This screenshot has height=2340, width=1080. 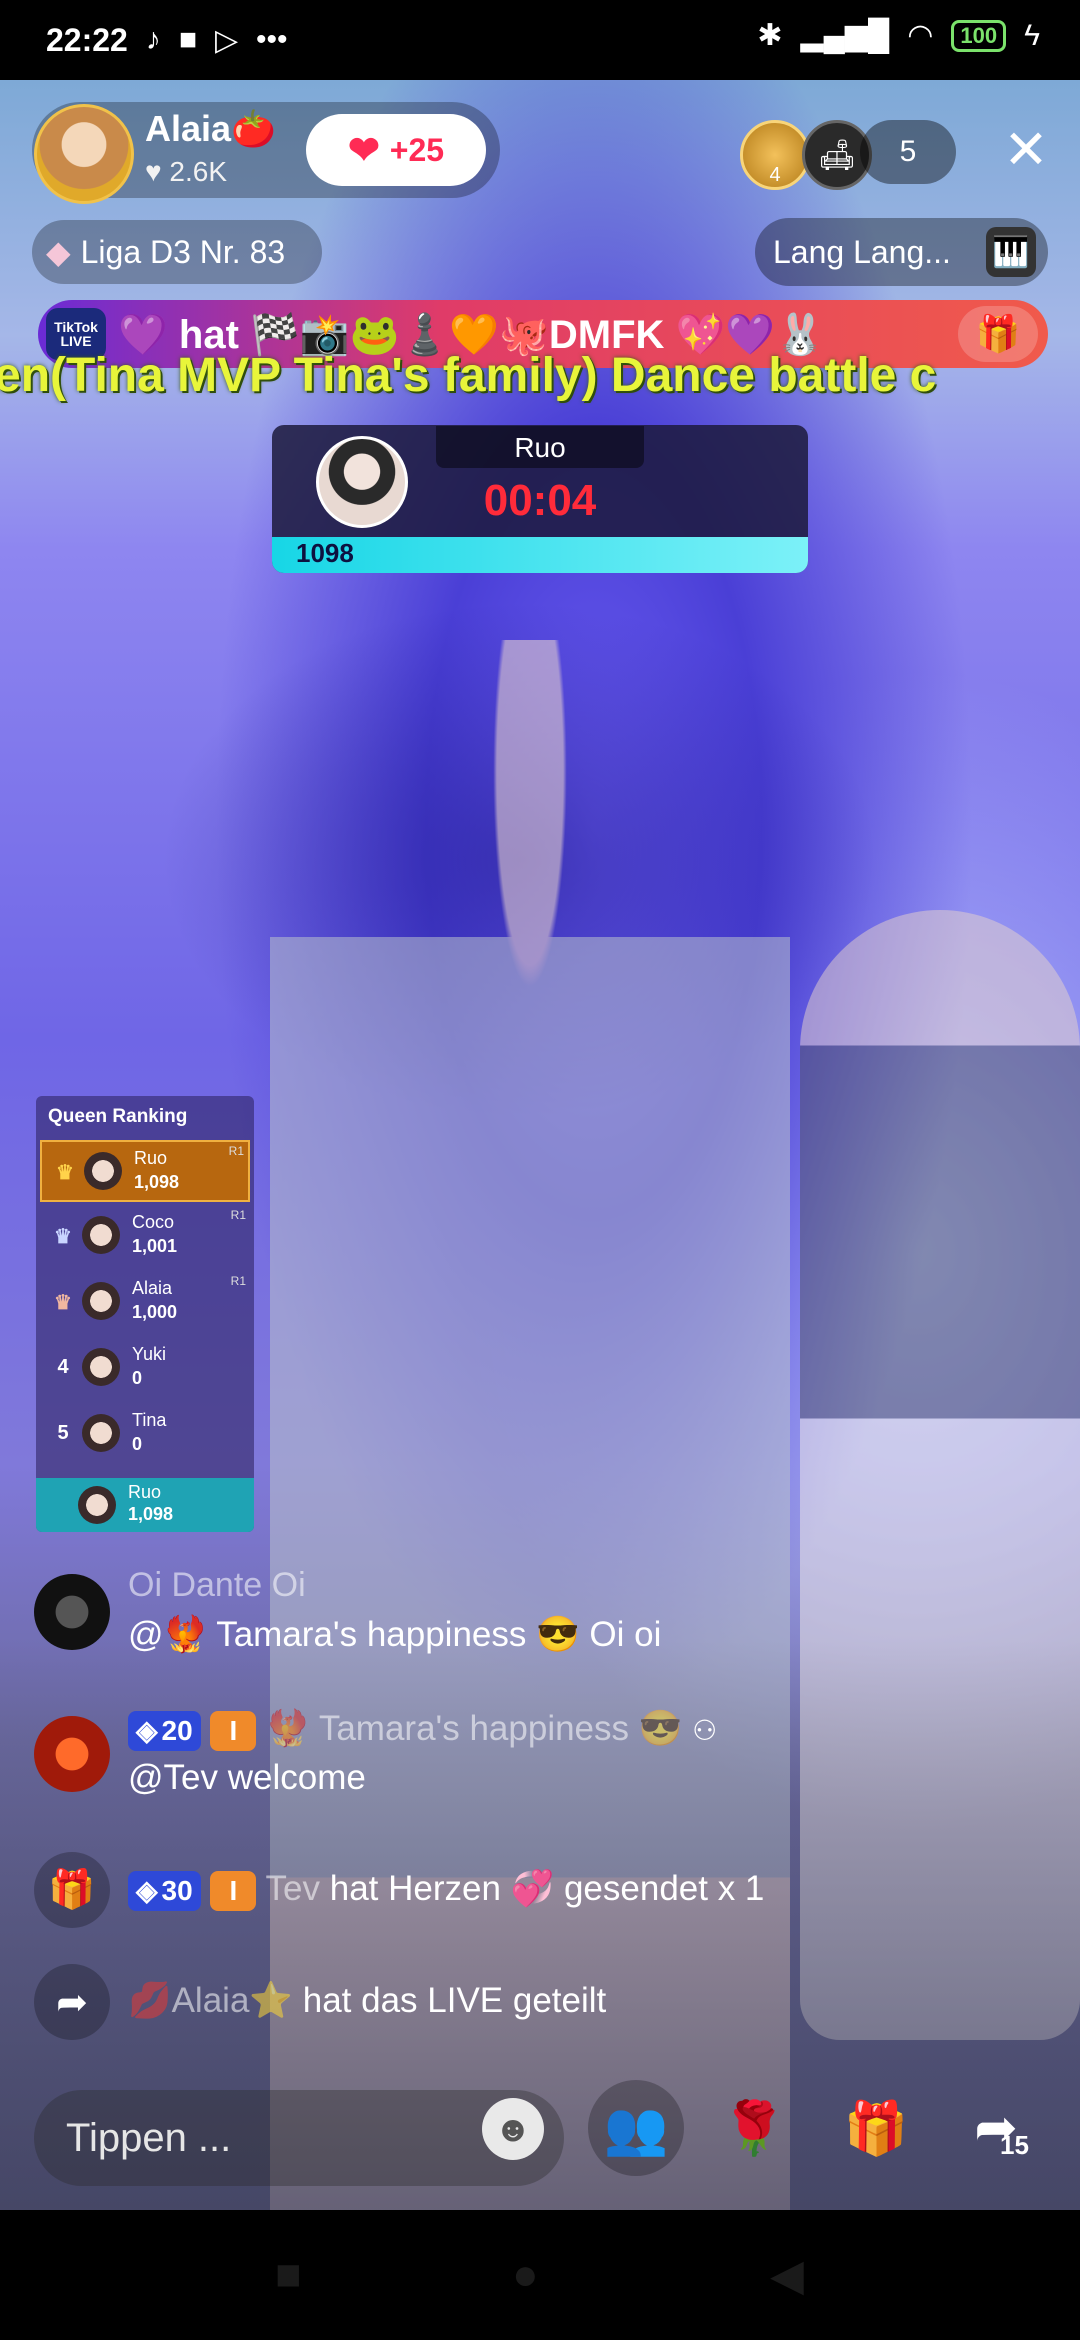 I want to click on video-icon: ■, so click(x=187, y=39).